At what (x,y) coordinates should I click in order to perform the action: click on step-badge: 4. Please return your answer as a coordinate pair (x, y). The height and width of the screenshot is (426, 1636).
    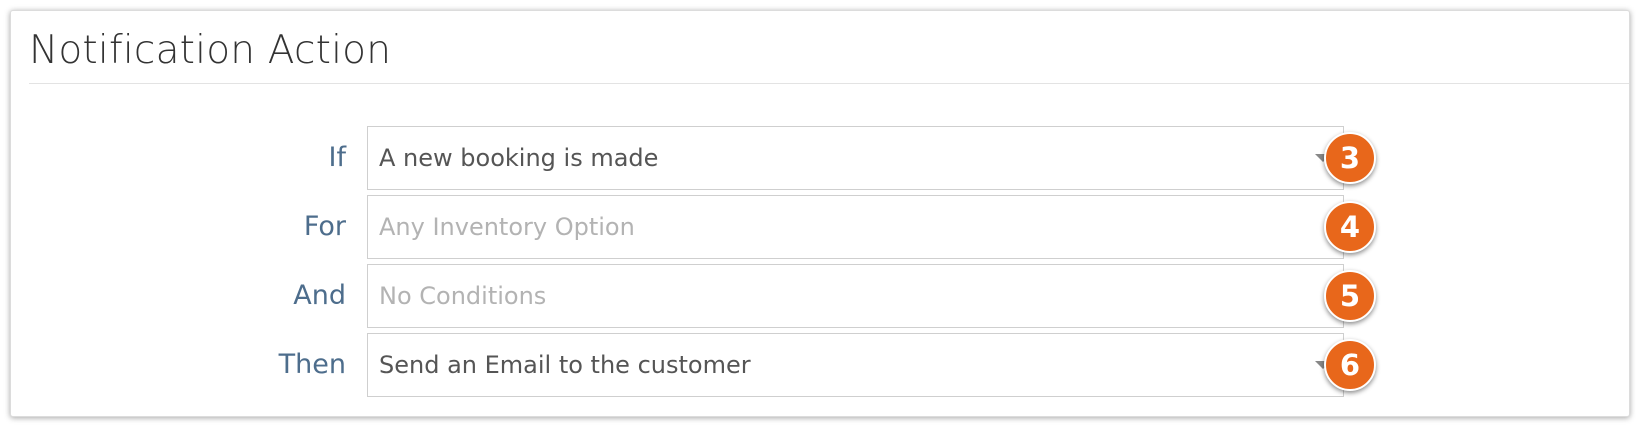
    Looking at the image, I should click on (1350, 227).